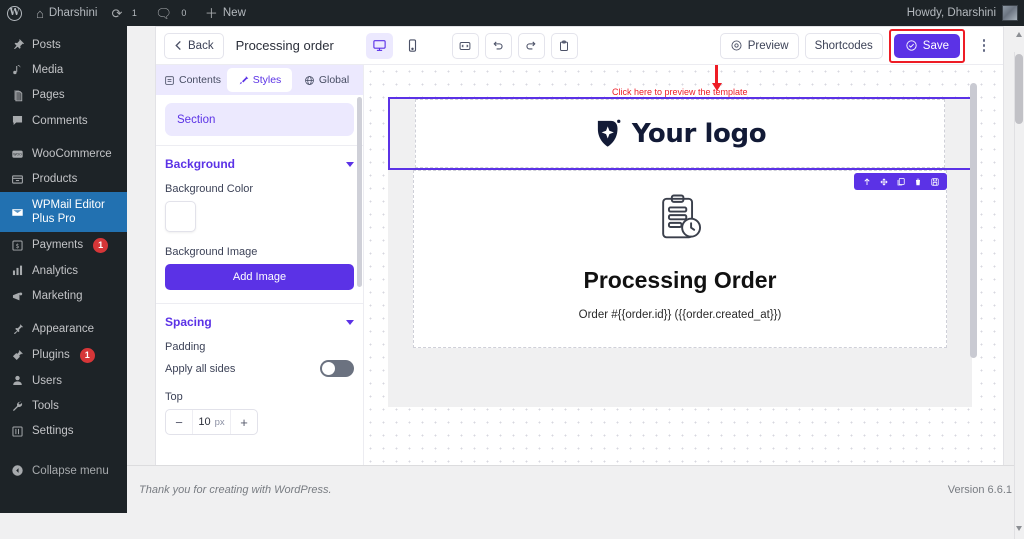 The width and height of the screenshot is (1024, 539). What do you see at coordinates (326, 80) in the screenshot?
I see `tab-global: Global` at bounding box center [326, 80].